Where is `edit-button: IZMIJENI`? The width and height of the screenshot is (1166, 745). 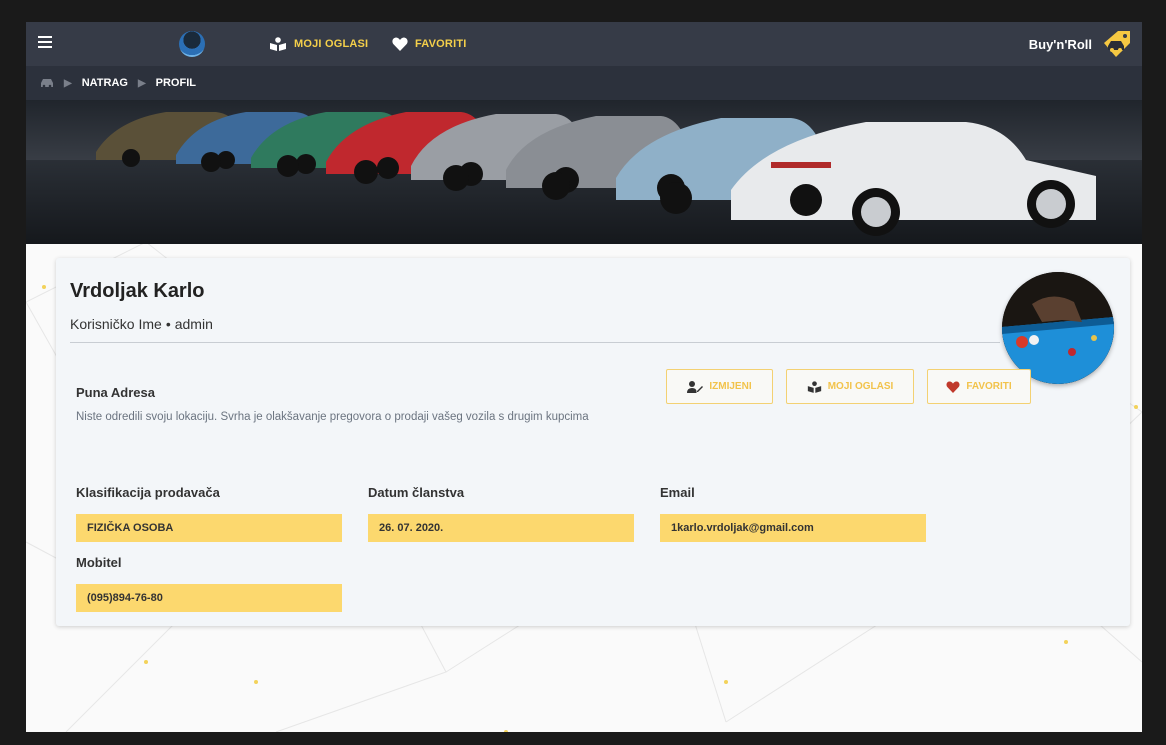
edit-button: IZMIJENI is located at coordinates (719, 386).